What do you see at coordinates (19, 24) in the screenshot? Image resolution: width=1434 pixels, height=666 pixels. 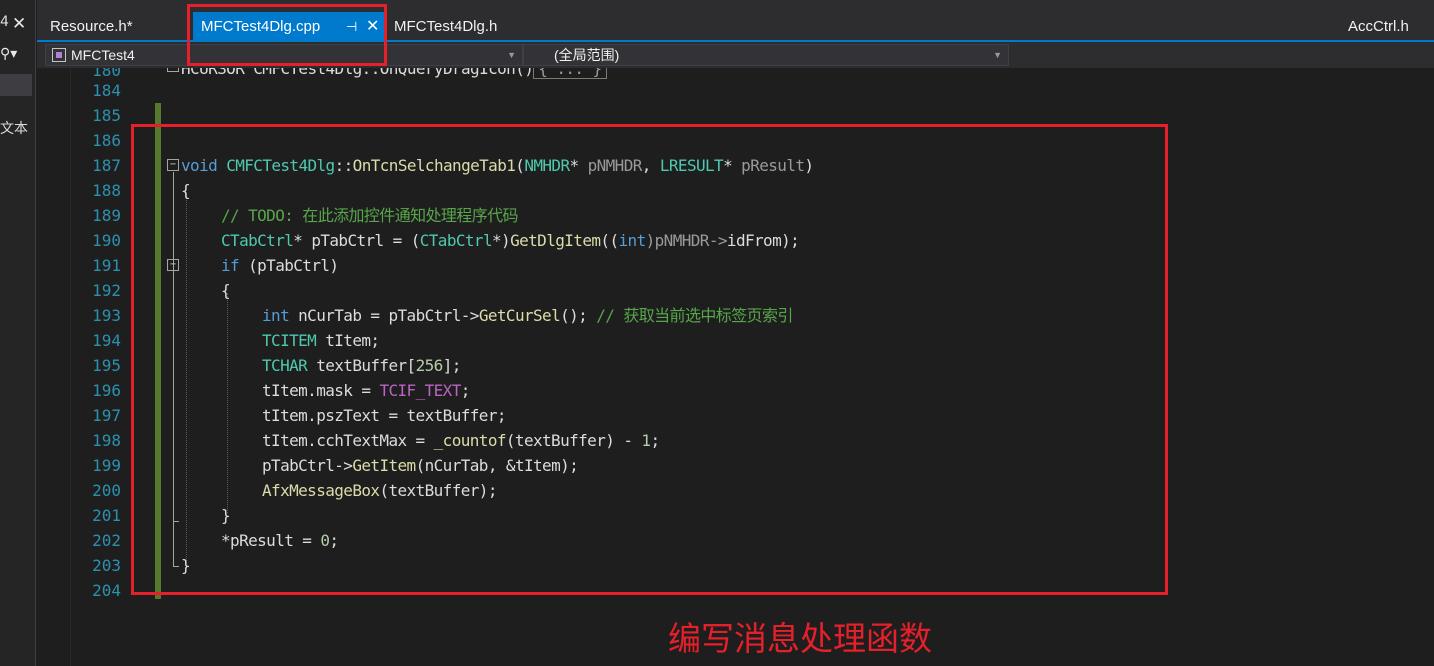 I see `close-icon: ✕` at bounding box center [19, 24].